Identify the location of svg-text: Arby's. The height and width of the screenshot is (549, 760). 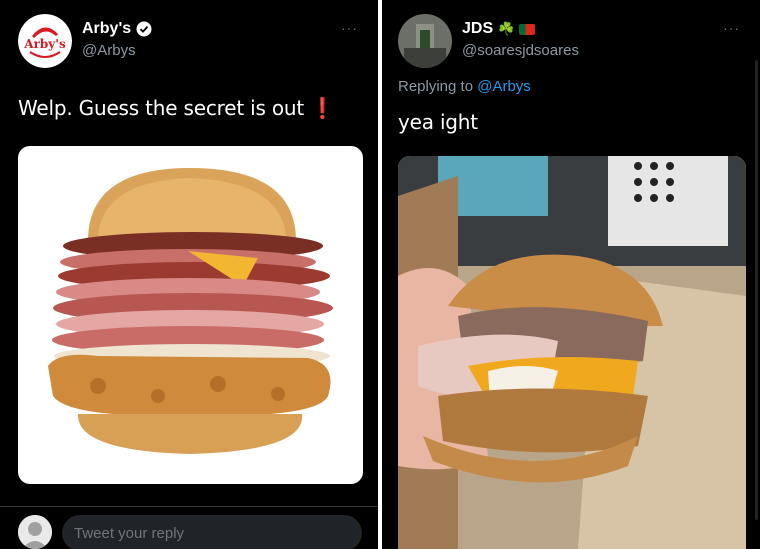
(44, 44).